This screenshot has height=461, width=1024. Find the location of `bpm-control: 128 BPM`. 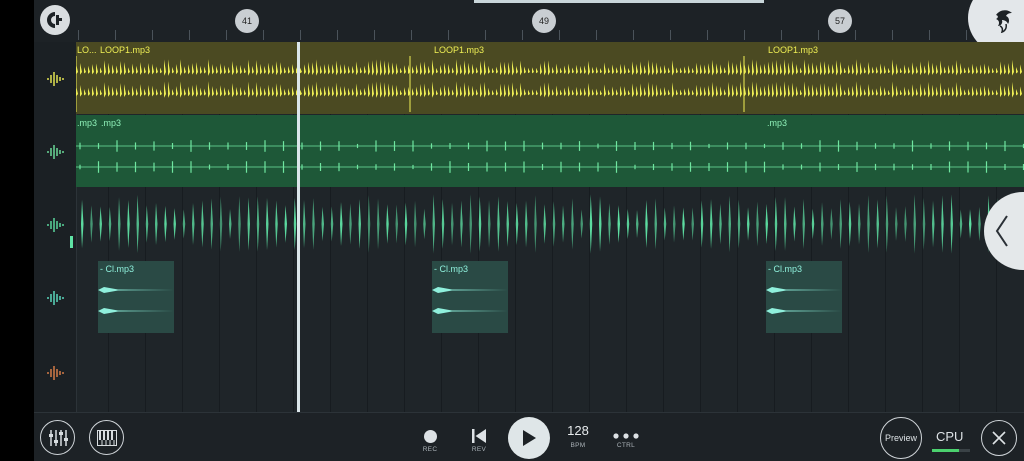

bpm-control: 128 BPM is located at coordinates (578, 438).